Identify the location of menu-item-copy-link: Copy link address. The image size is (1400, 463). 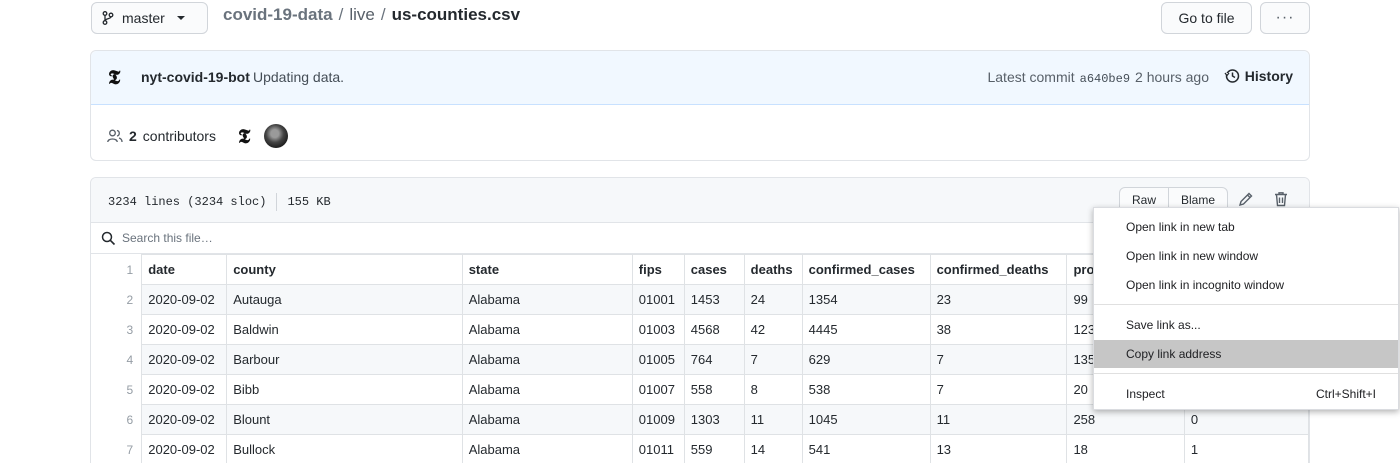
(1246, 354).